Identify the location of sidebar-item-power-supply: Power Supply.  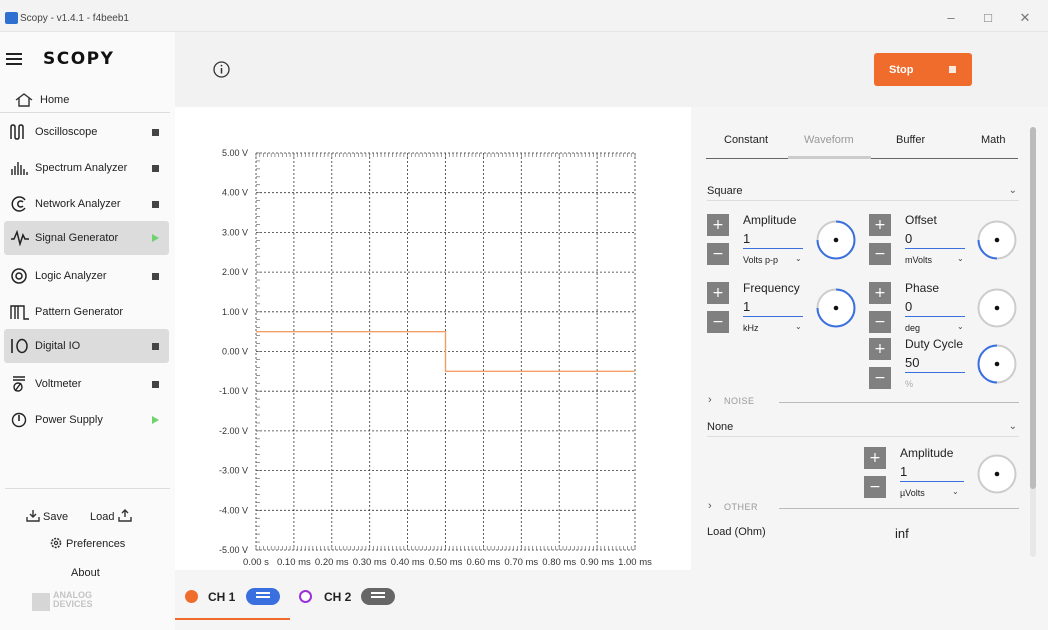
(86, 420).